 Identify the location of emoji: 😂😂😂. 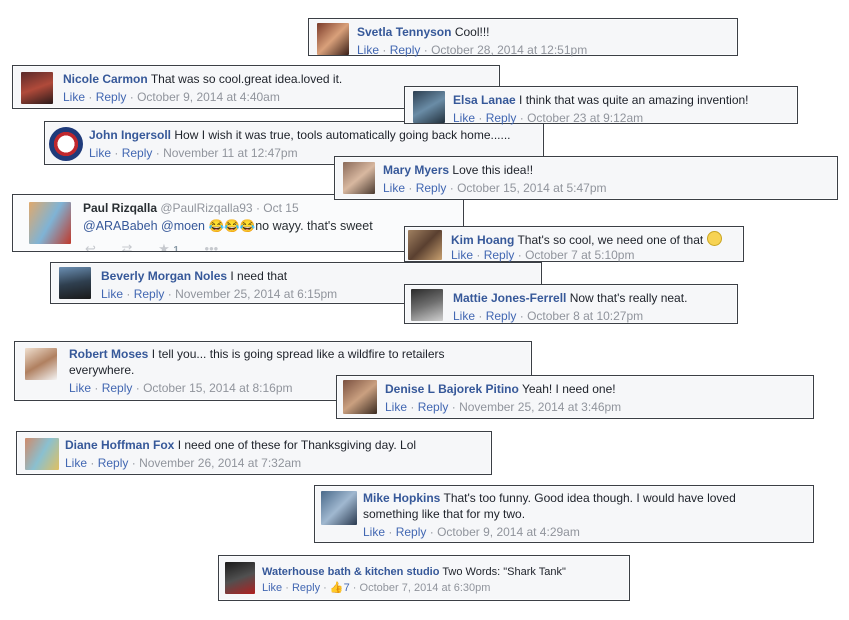
(232, 226).